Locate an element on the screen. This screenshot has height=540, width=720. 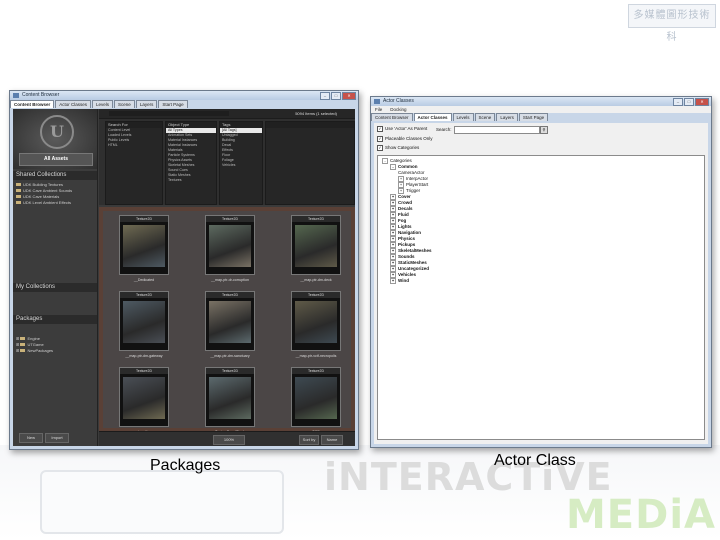
menu-file: File is located at coordinates (378, 109).